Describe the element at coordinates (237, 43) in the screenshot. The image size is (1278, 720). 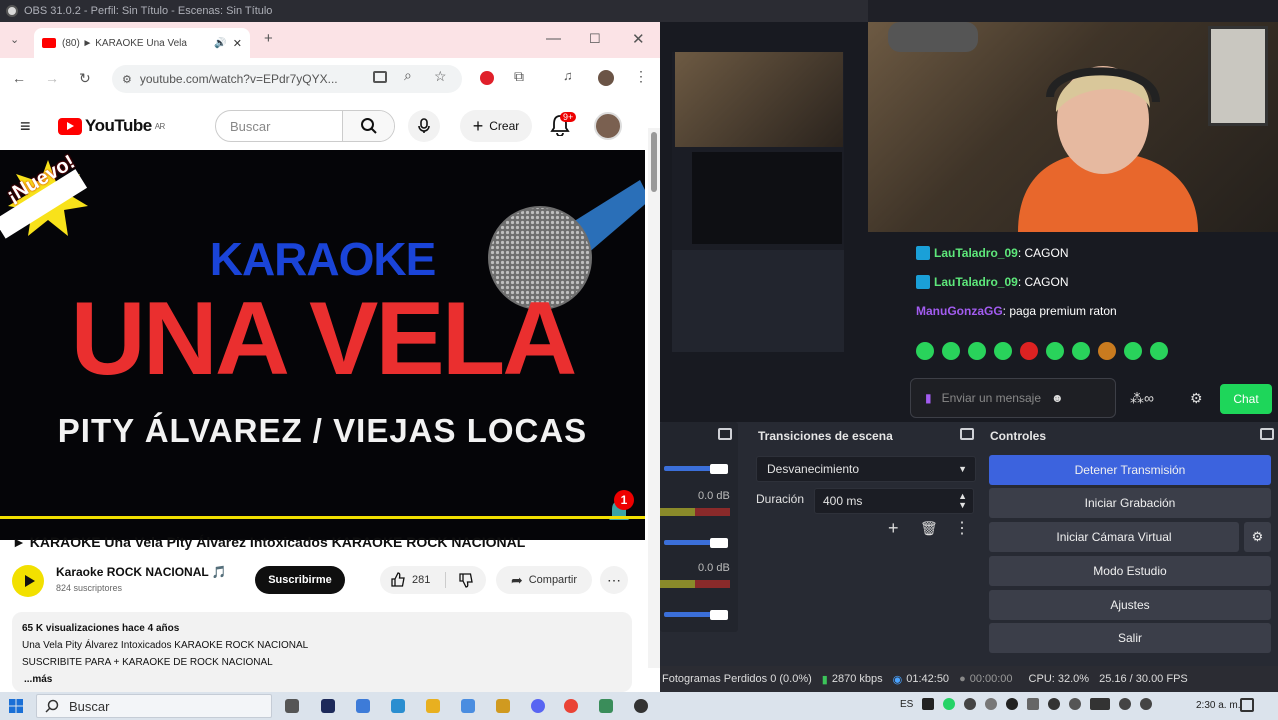
I see `tab-close-icon: ✕` at that location.